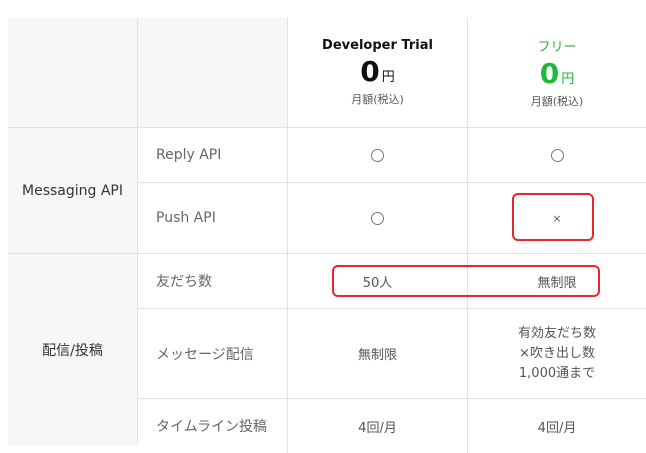 The image size is (646, 453). What do you see at coordinates (212, 427) in the screenshot?
I see `row-label-text: タイムライン投稿` at bounding box center [212, 427].